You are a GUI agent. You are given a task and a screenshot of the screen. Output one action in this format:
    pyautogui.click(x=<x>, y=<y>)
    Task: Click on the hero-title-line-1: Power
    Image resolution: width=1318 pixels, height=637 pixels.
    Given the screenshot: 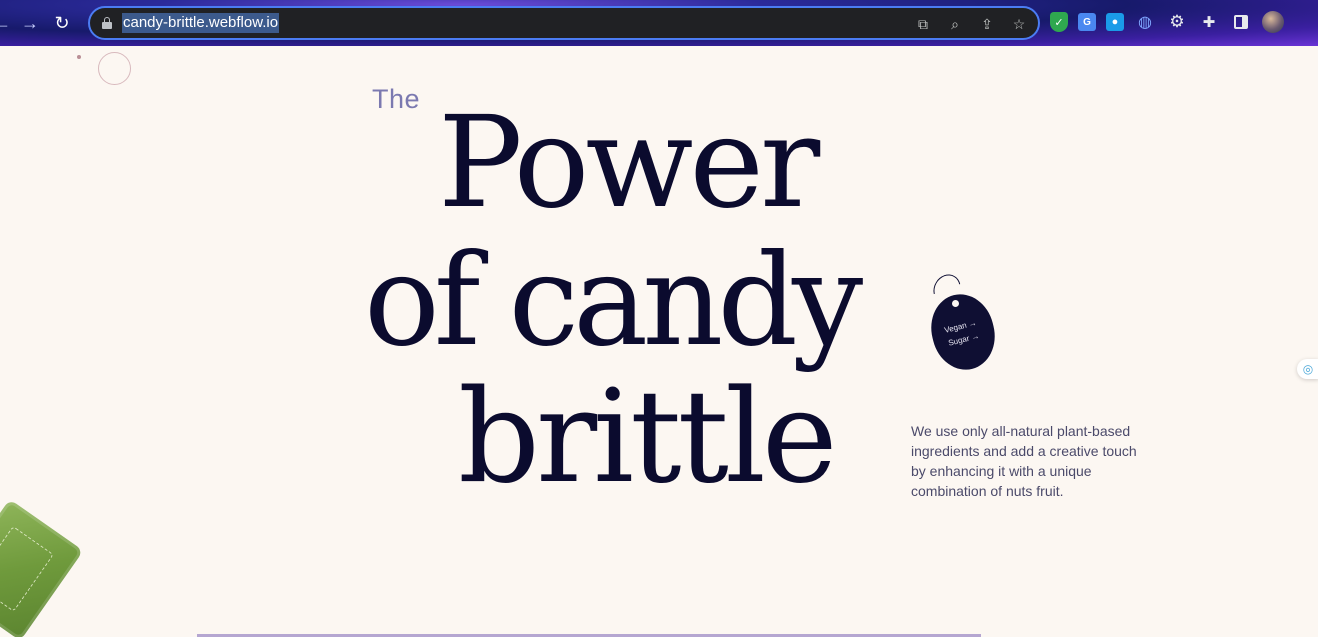 What is the action you would take?
    pyautogui.click(x=629, y=162)
    